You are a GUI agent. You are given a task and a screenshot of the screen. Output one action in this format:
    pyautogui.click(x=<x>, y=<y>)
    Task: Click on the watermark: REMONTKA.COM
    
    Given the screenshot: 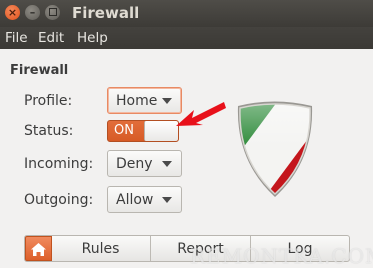 What is the action you would take?
    pyautogui.click(x=281, y=256)
    